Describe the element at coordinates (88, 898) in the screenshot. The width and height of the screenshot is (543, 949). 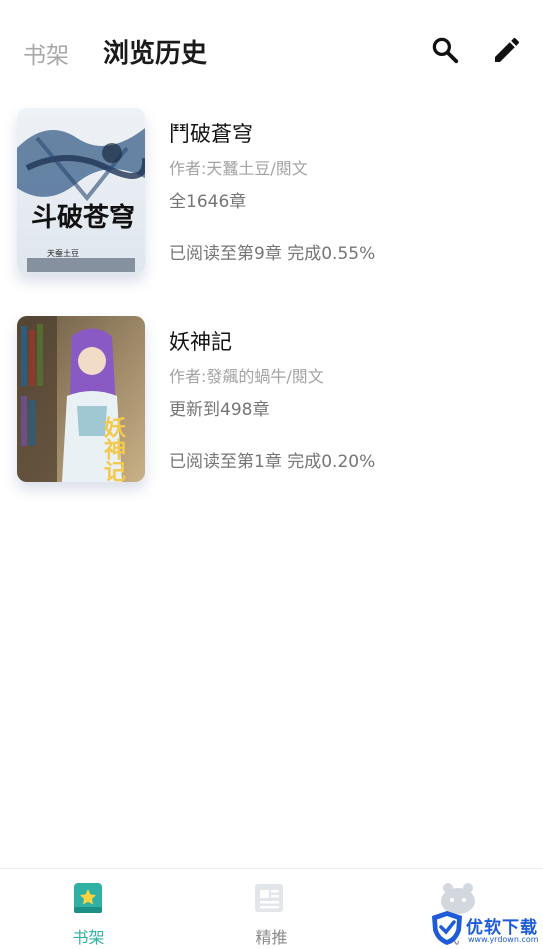
I see `bookshelf-icon` at that location.